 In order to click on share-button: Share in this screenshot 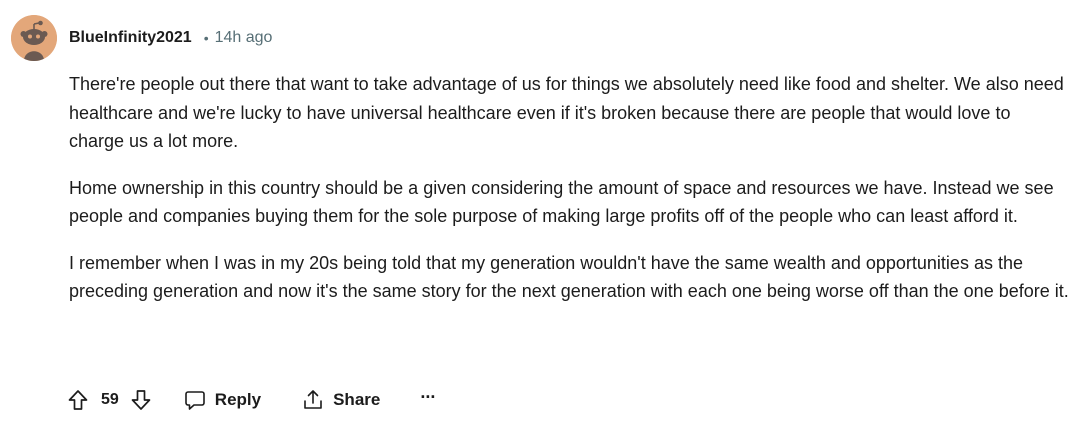, I will do `click(340, 400)`.